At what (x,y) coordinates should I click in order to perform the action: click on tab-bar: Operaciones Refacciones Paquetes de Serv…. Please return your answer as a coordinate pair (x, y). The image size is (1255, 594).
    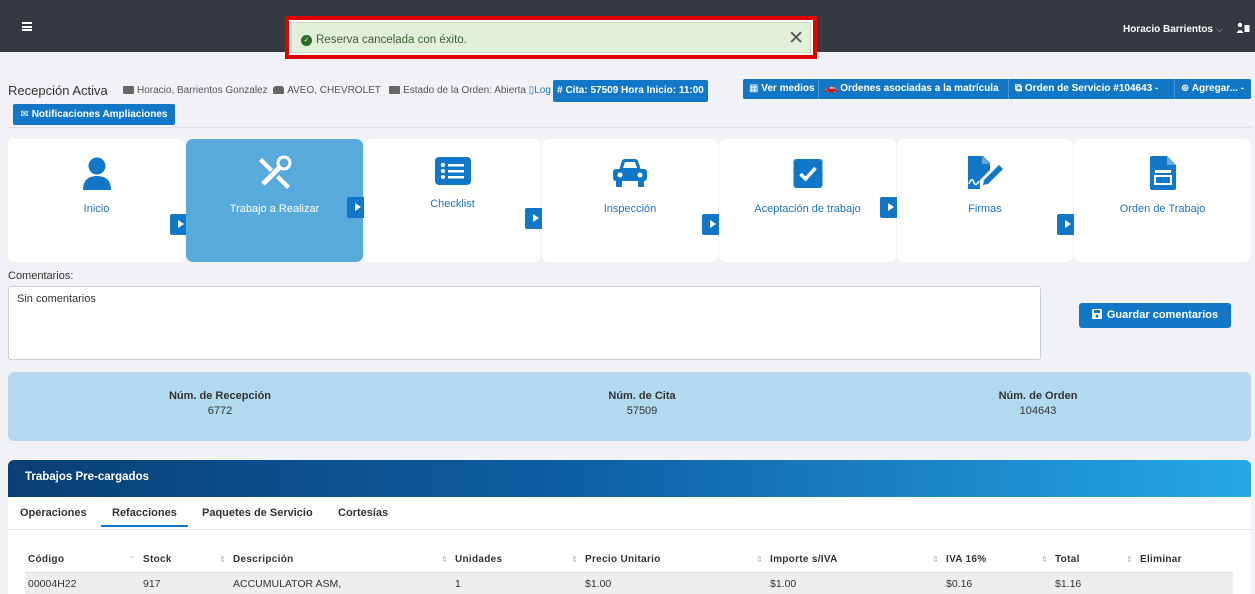
    Looking at the image, I should click on (629, 517).